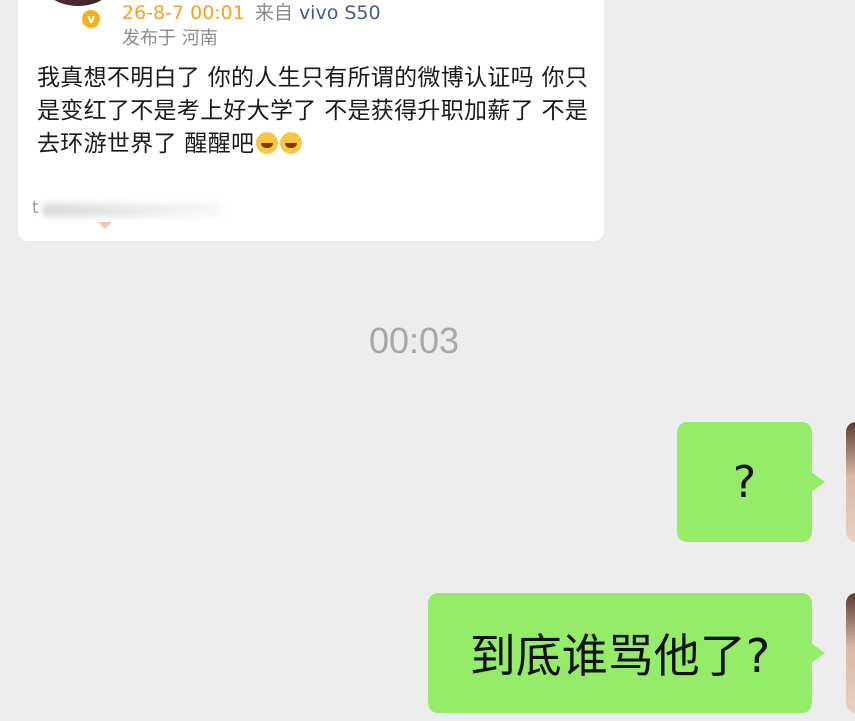 The width and height of the screenshot is (855, 721). Describe the element at coordinates (251, 12) in the screenshot. I see `post-meta: 26-8-7 00:01 来自 vivo S50` at that location.